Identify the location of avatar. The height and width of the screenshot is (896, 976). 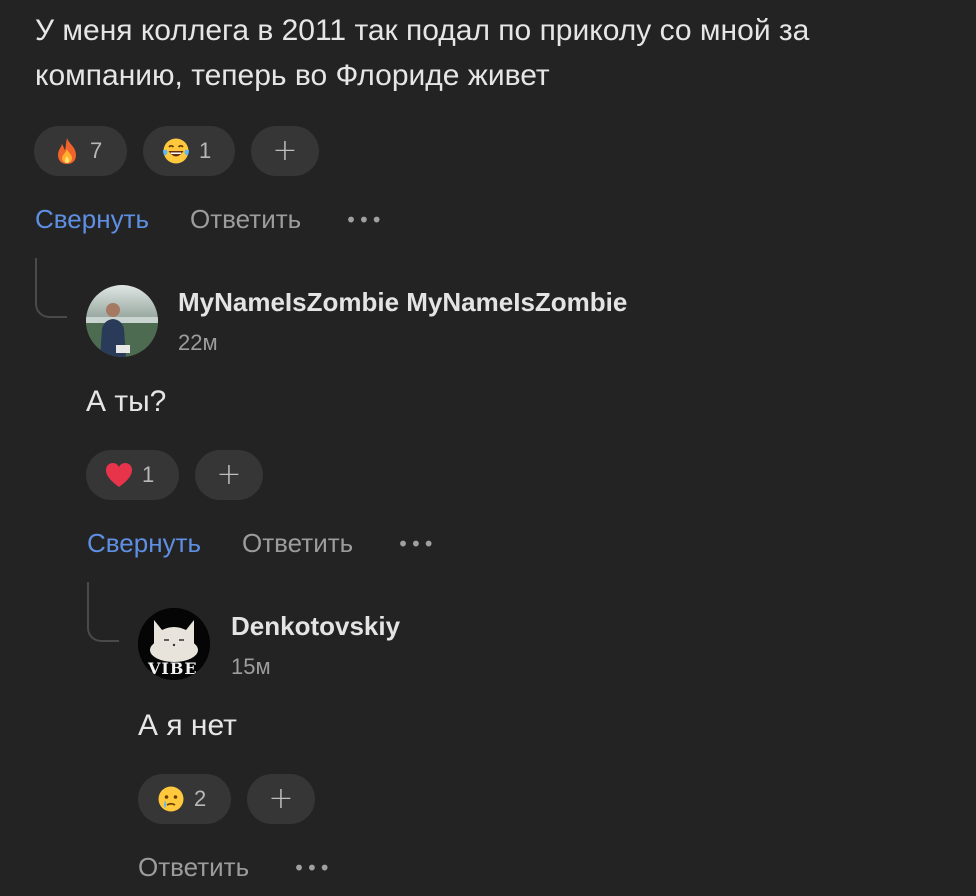
(122, 321).